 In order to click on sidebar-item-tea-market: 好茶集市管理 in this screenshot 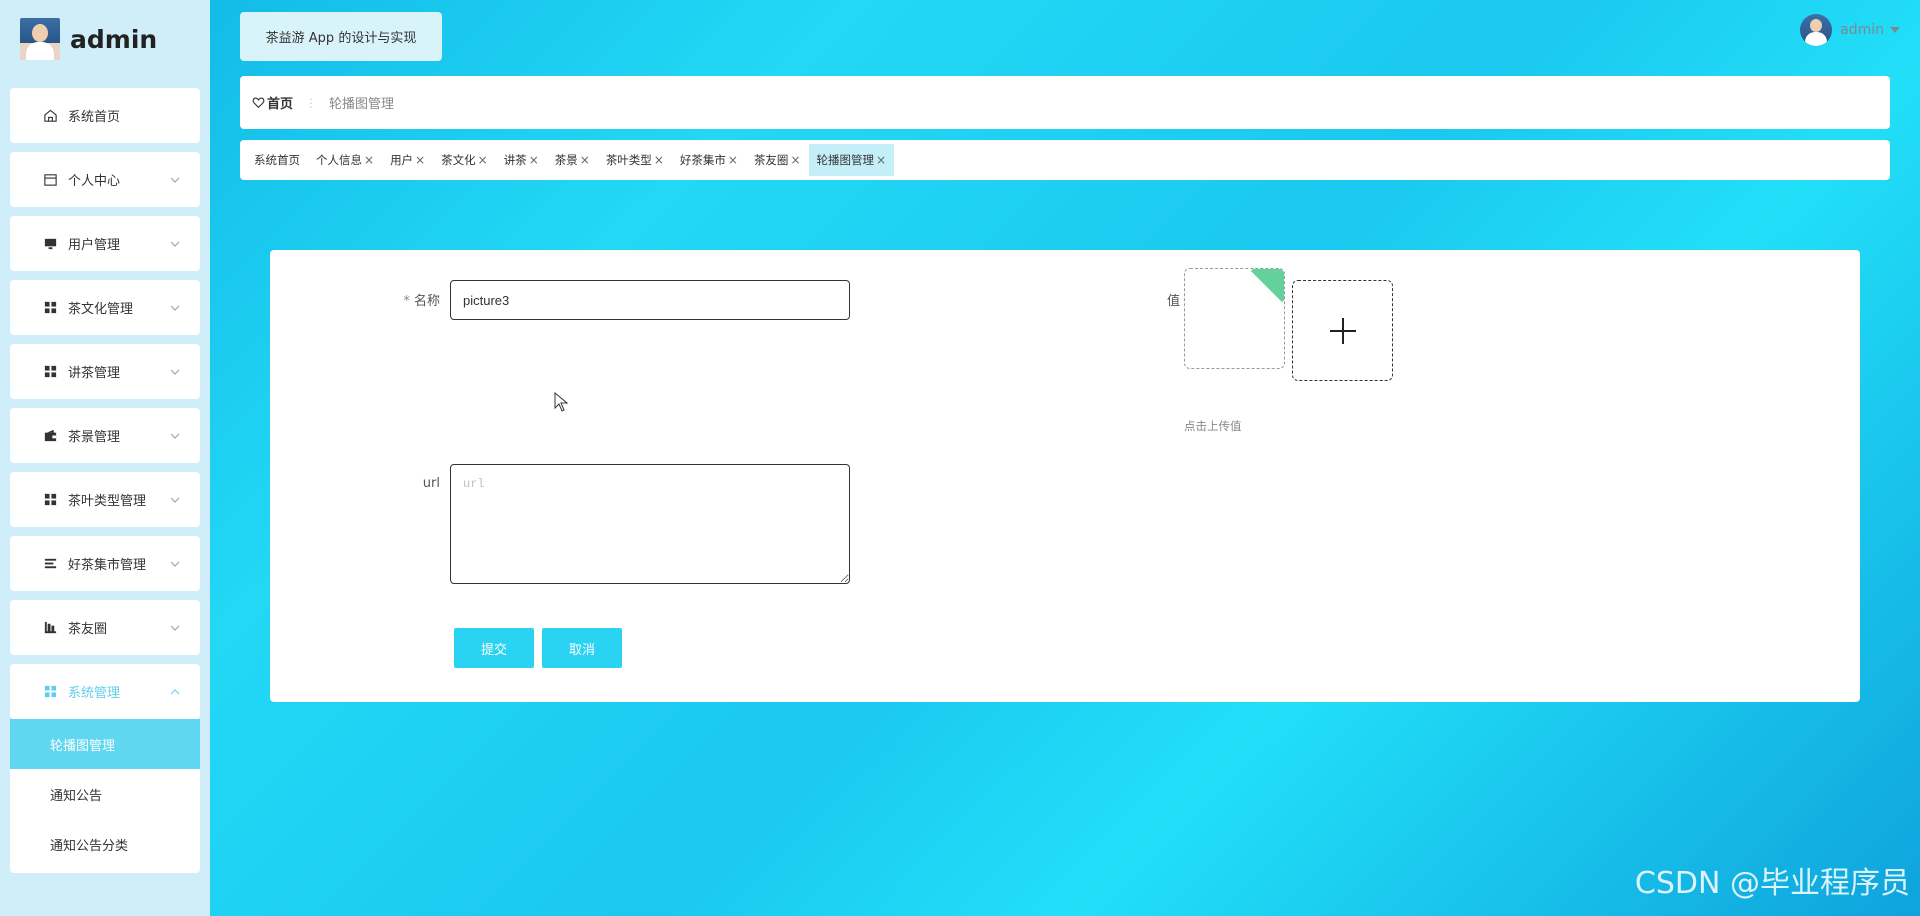, I will do `click(105, 563)`.